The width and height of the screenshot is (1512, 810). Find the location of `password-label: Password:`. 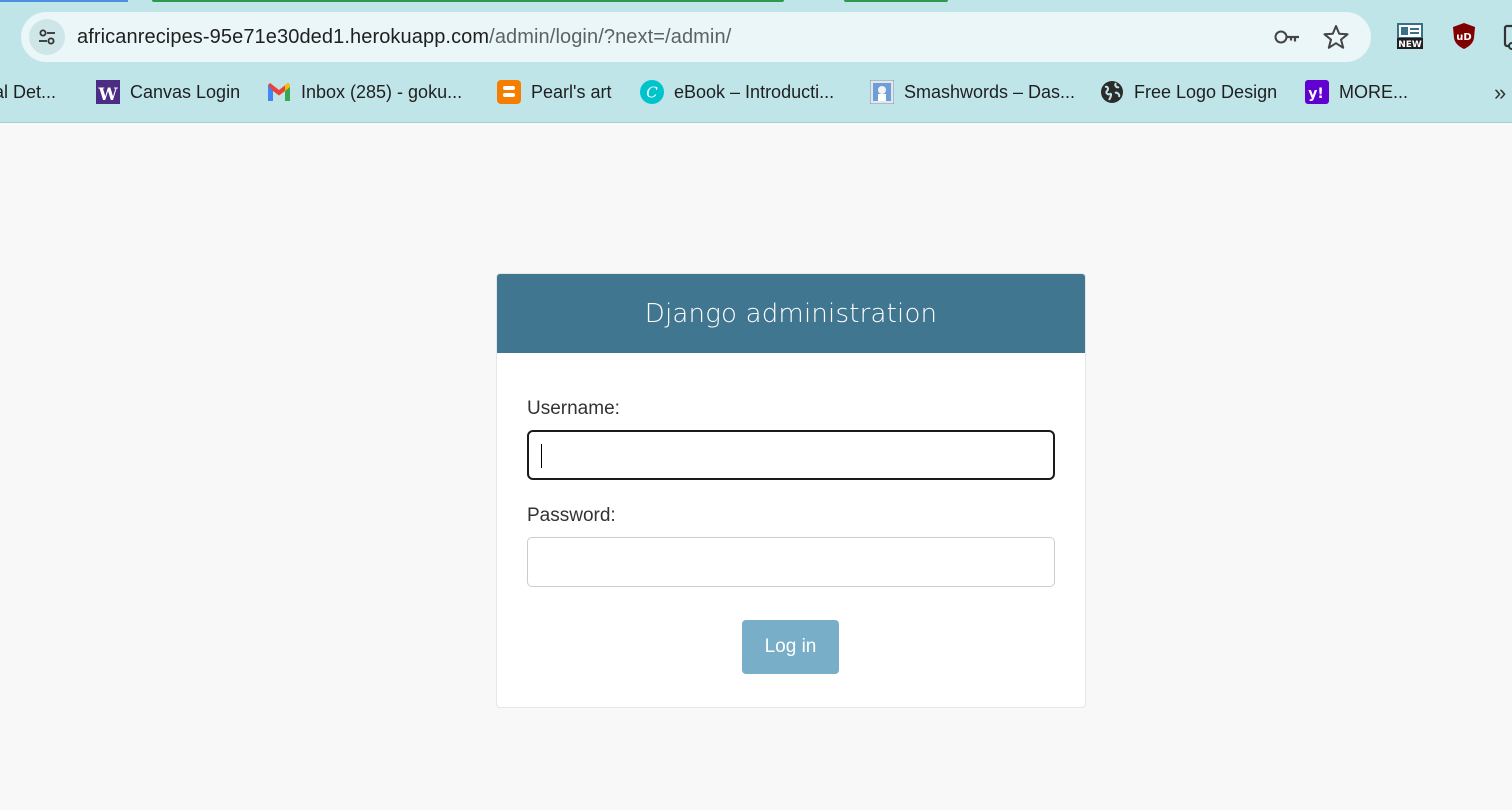

password-label: Password: is located at coordinates (571, 515).